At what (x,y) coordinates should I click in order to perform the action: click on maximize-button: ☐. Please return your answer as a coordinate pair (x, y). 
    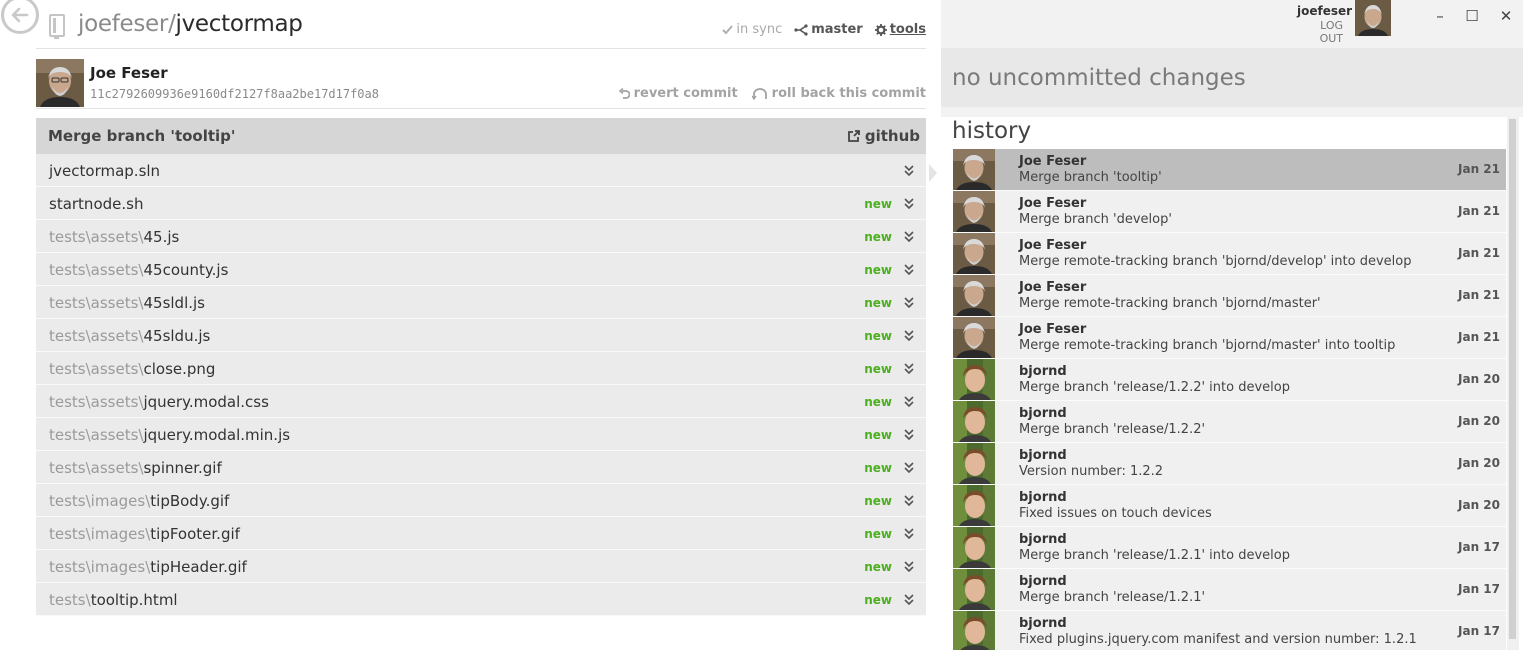
    Looking at the image, I should click on (1472, 16).